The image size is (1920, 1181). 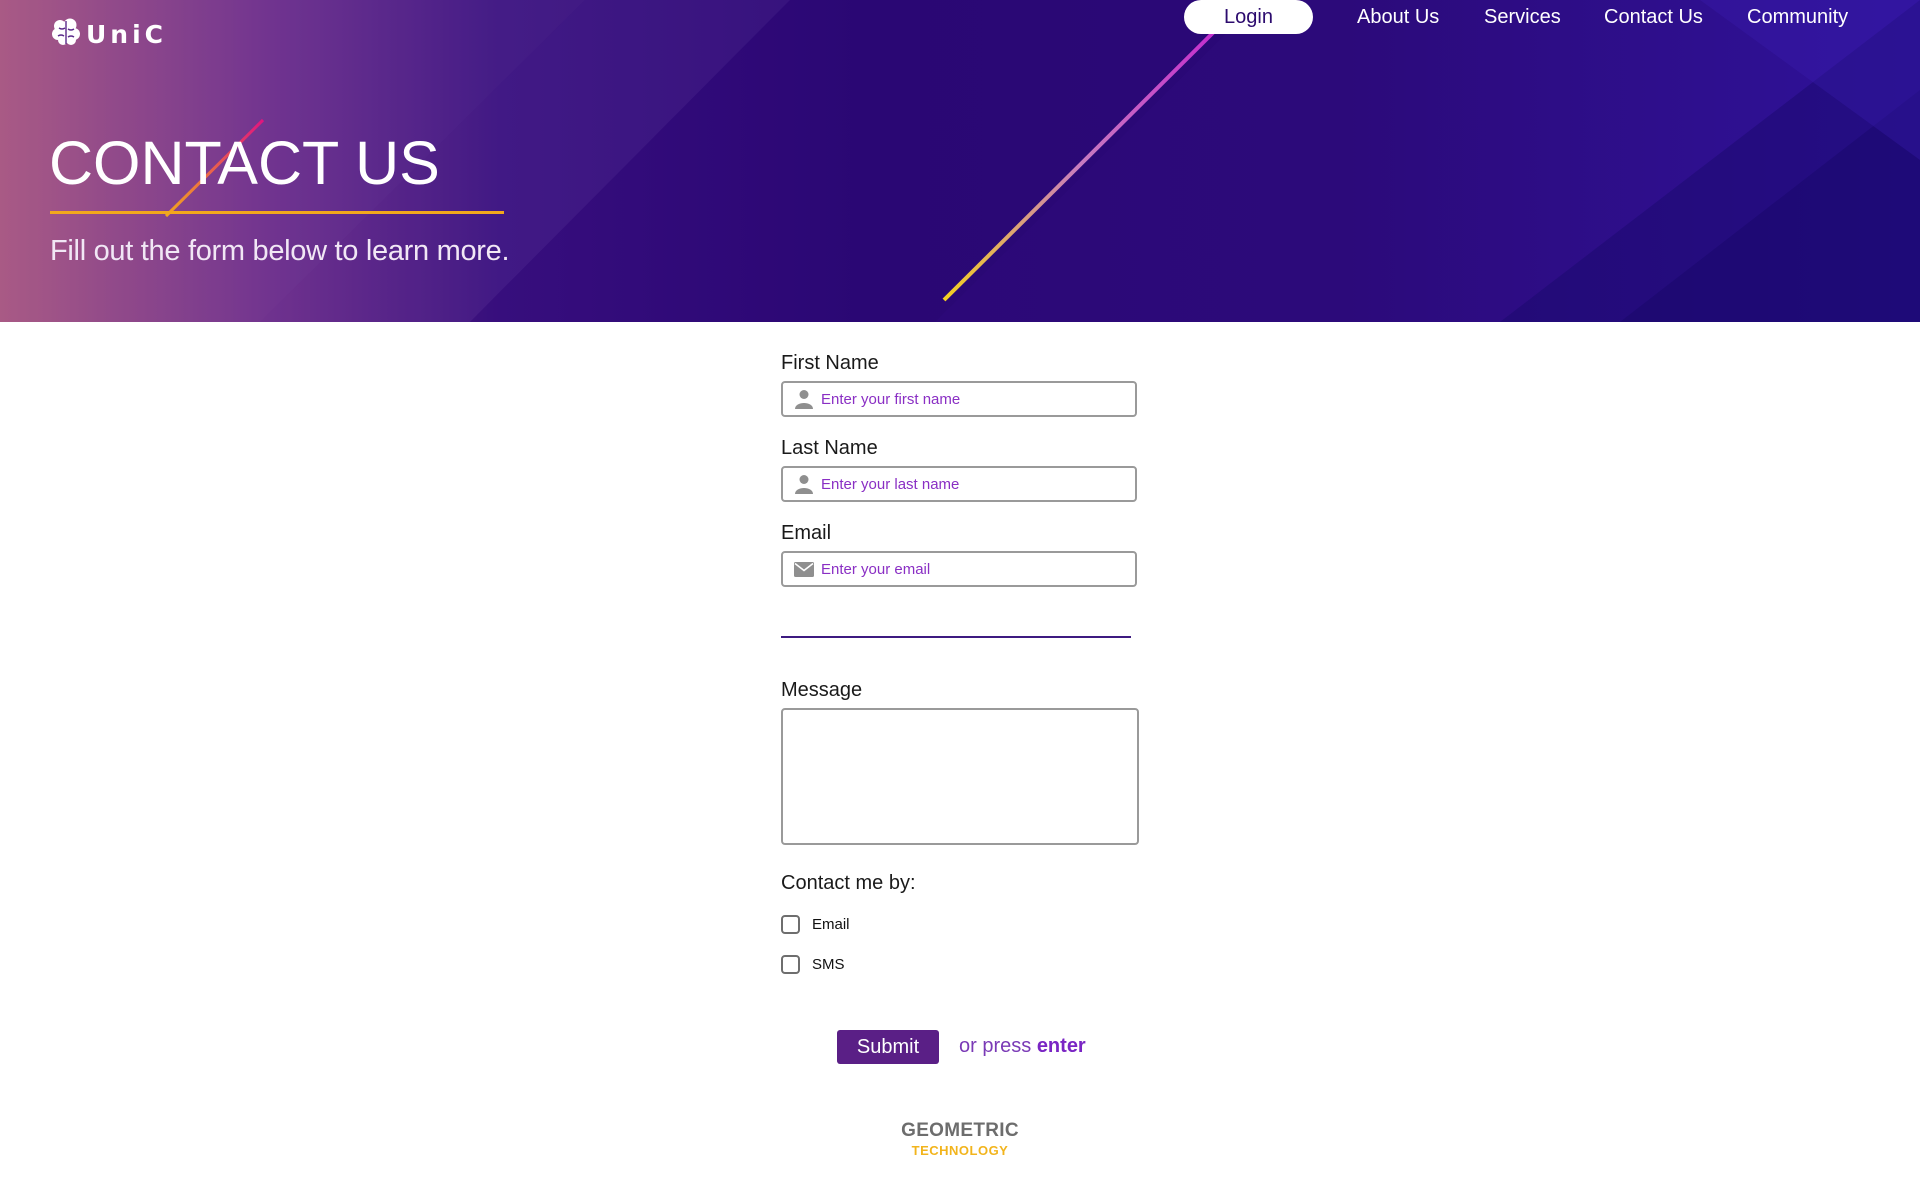 What do you see at coordinates (829, 448) in the screenshot?
I see `last-name-label: Last Name` at bounding box center [829, 448].